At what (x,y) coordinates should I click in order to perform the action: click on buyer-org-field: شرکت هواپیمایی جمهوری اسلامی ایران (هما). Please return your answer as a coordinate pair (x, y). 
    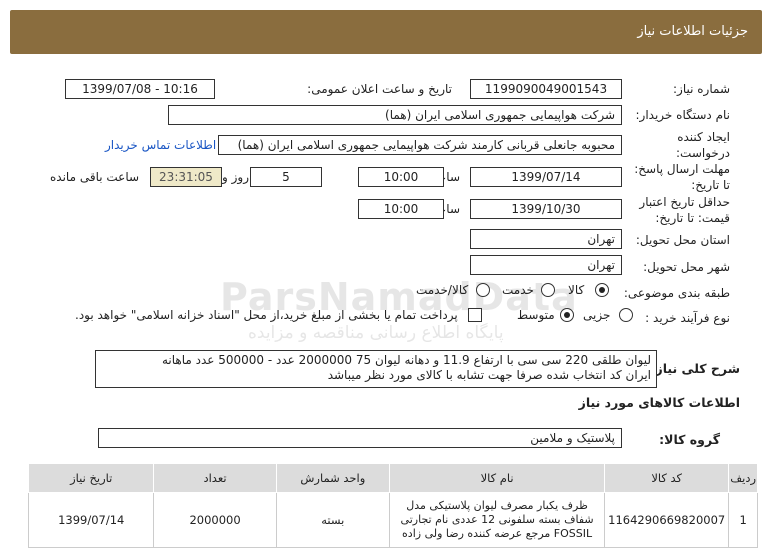
    Looking at the image, I should click on (395, 115).